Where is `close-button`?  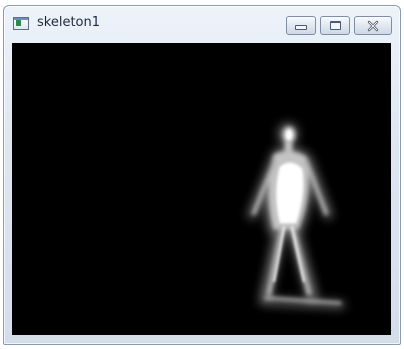
close-button is located at coordinates (373, 25).